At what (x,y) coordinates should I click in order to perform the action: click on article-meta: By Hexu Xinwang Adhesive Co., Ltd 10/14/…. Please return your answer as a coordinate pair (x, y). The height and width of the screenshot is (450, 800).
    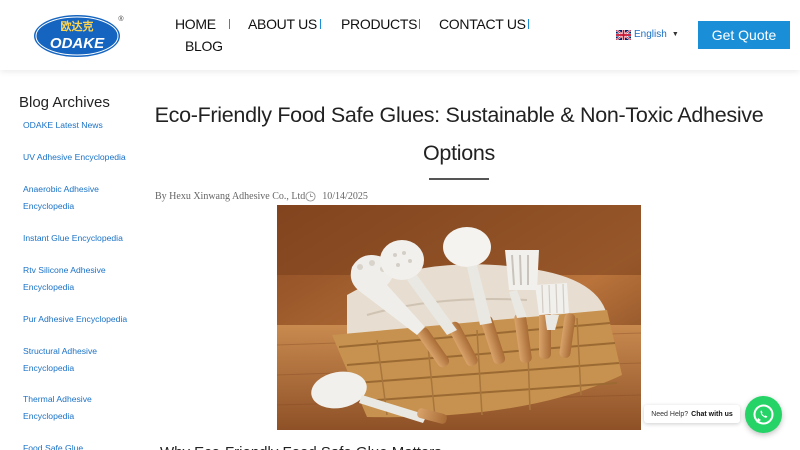
    Looking at the image, I should click on (261, 196).